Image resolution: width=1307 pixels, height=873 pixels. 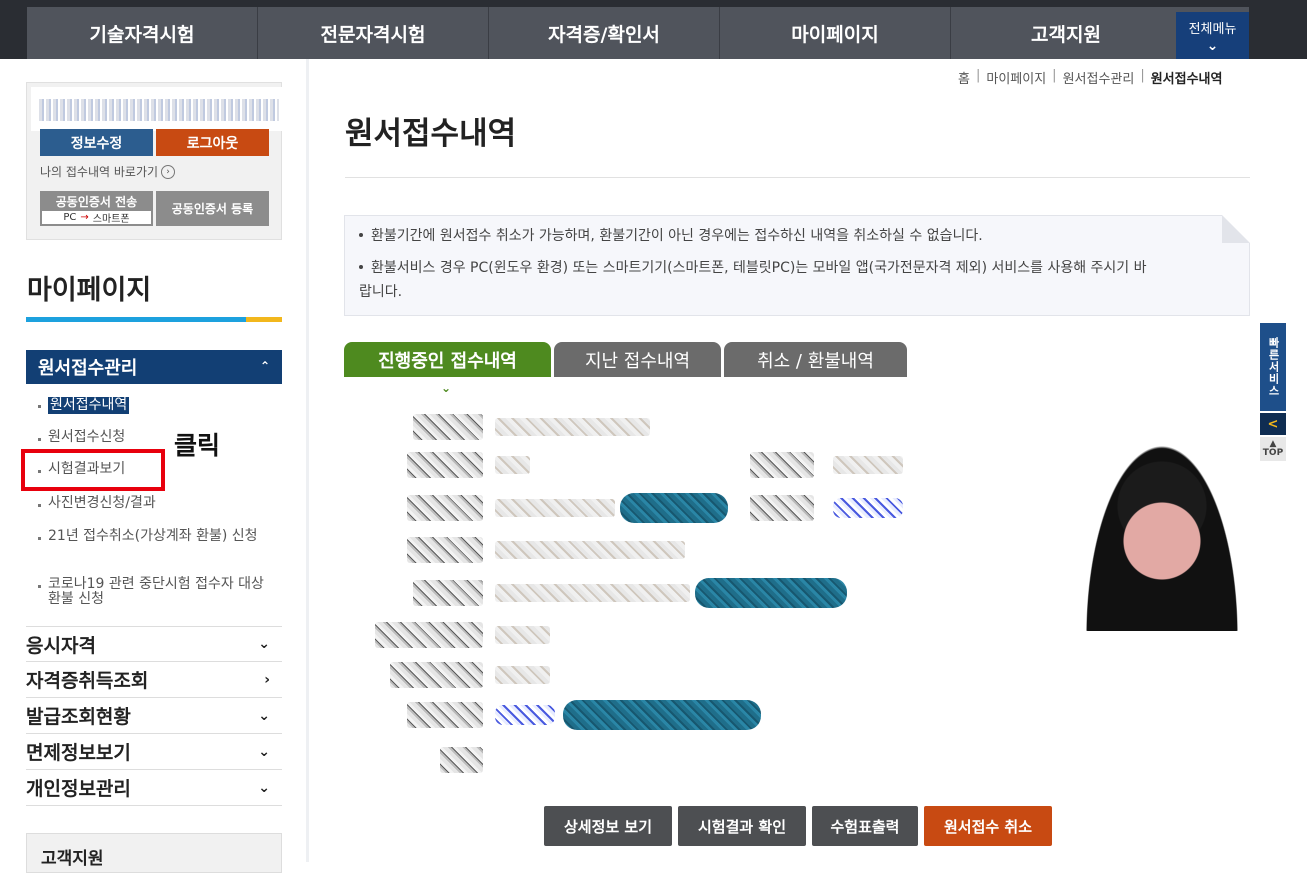 What do you see at coordinates (93, 470) in the screenshot?
I see `highlight-box` at bounding box center [93, 470].